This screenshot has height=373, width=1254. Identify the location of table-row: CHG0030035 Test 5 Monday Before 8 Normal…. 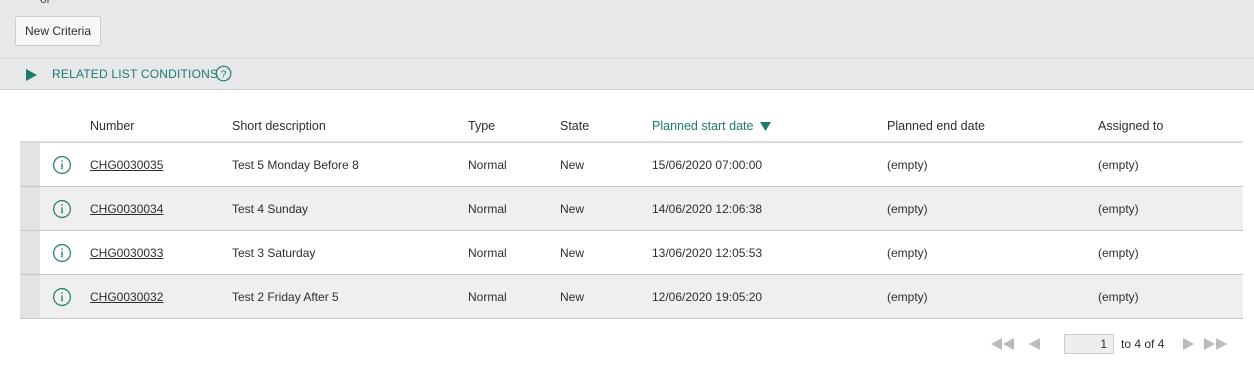
(631, 164).